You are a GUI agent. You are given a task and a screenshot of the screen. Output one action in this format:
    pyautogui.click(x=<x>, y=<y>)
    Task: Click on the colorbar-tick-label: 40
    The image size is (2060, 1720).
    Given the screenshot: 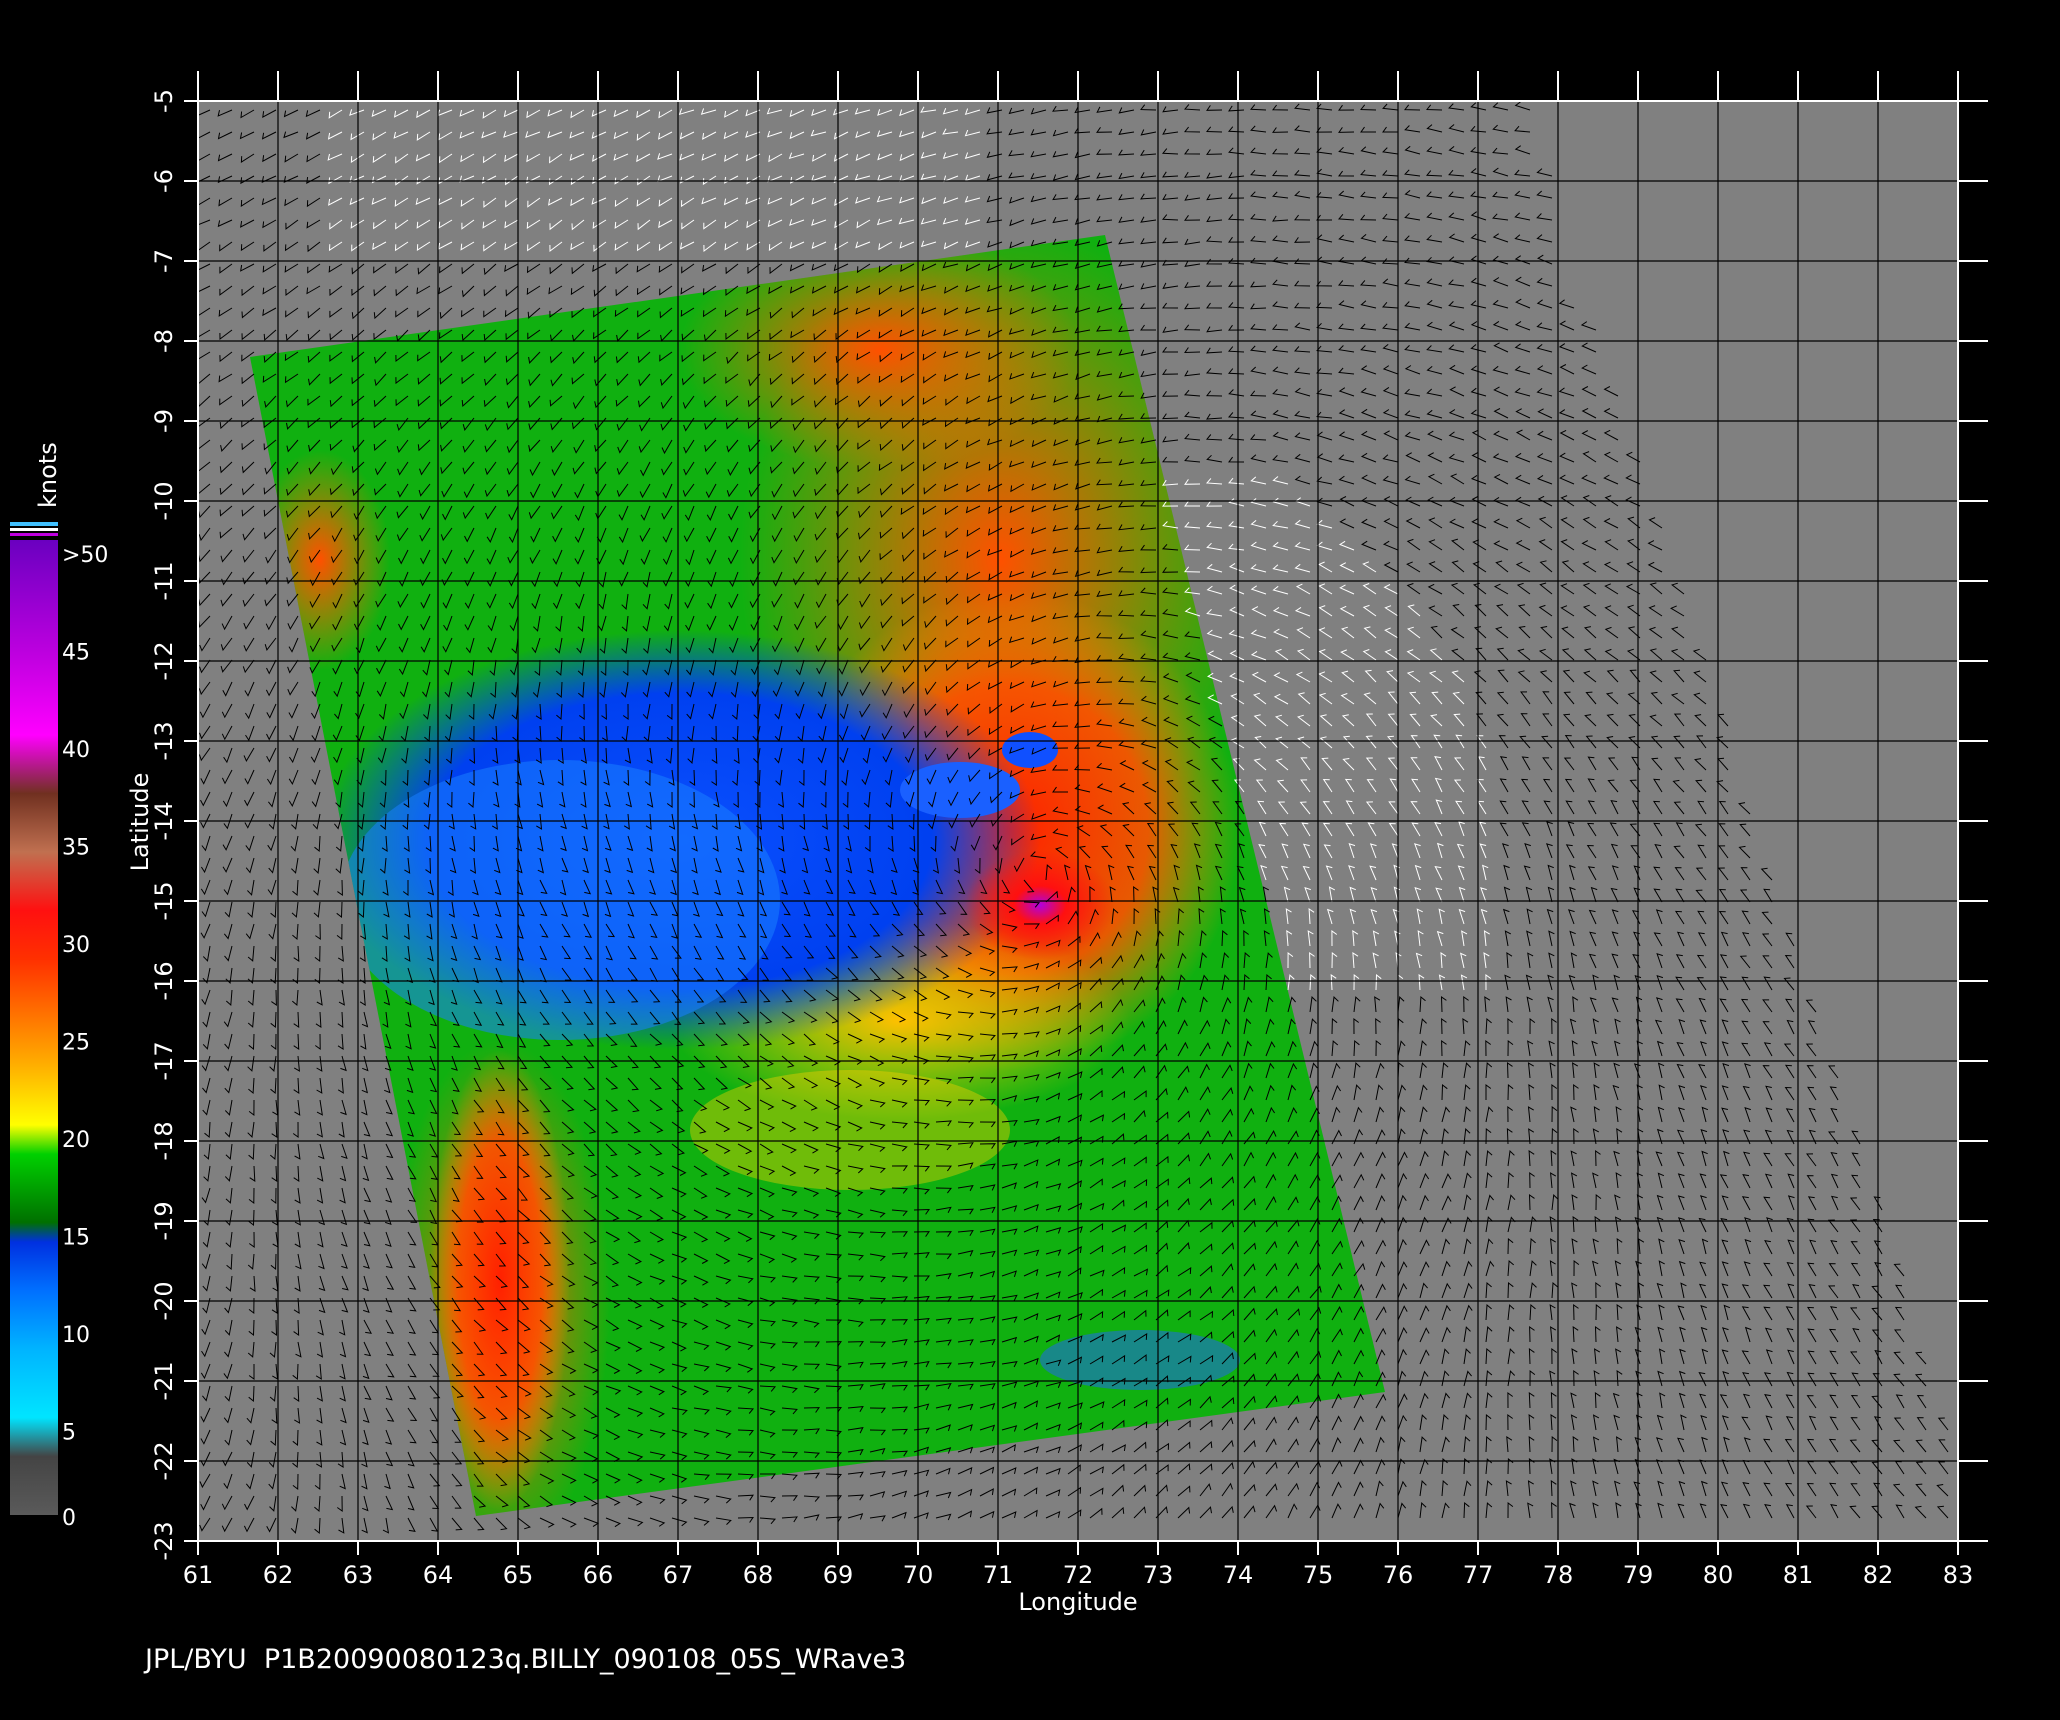 What is the action you would take?
    pyautogui.click(x=76, y=750)
    